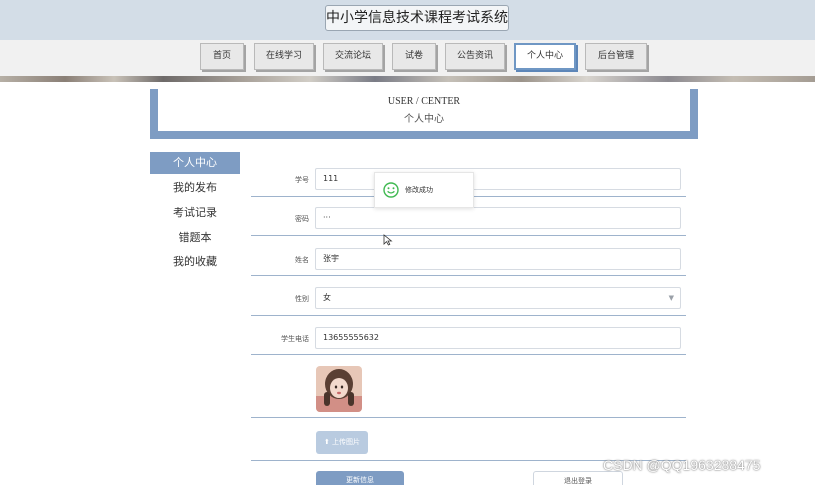  What do you see at coordinates (616, 56) in the screenshot?
I see `nav-admin: 后台管理` at bounding box center [616, 56].